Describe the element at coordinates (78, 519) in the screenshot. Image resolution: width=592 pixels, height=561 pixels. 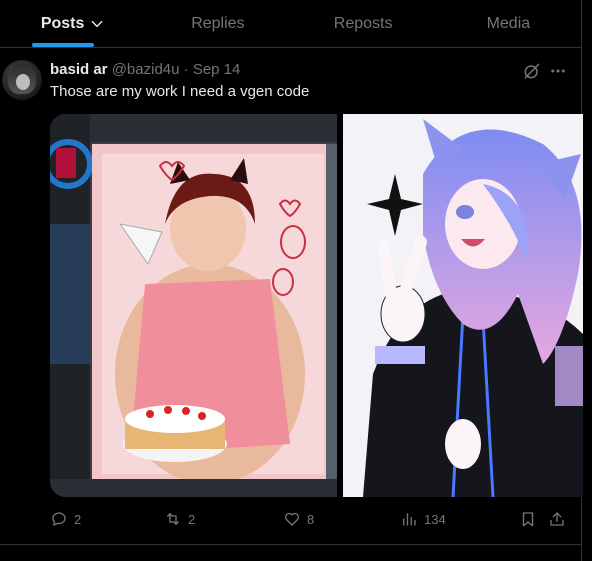
I see `reply-count: 2` at that location.